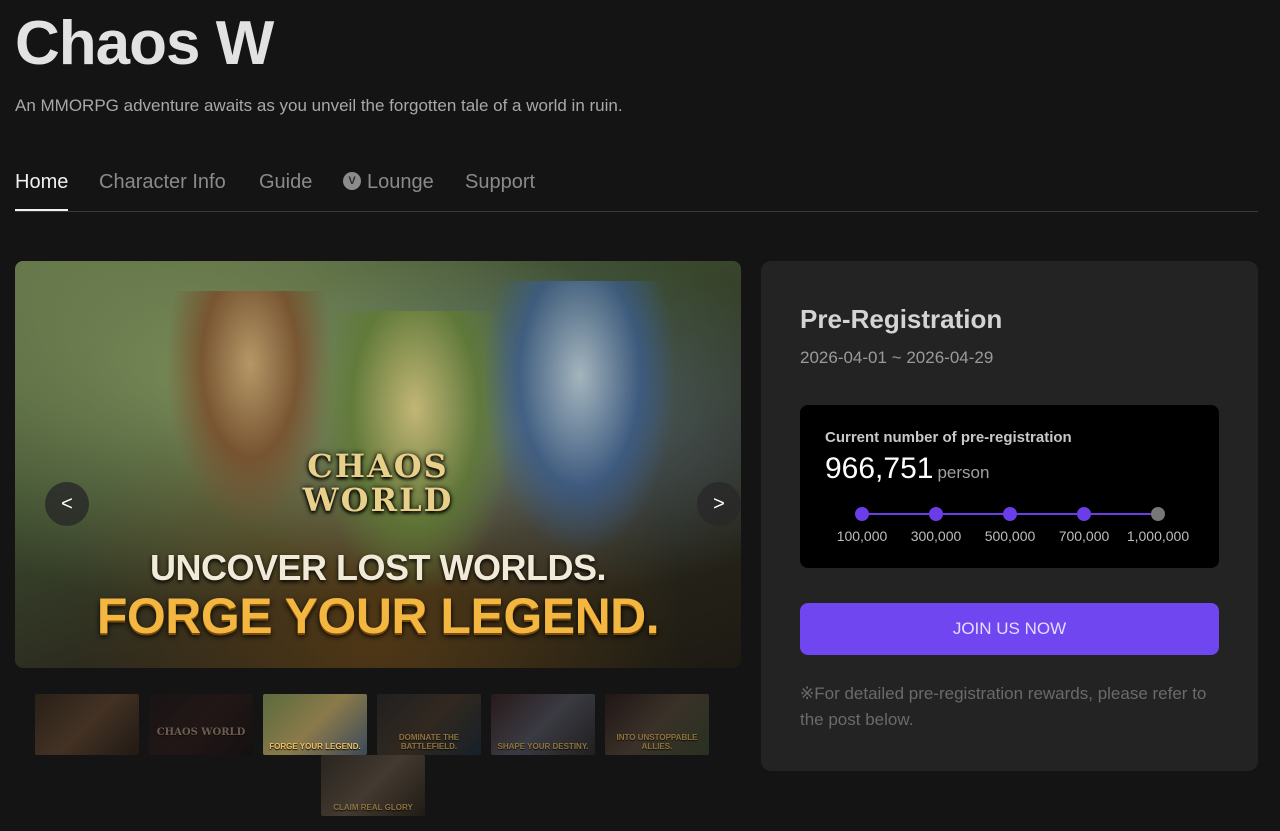  What do you see at coordinates (373, 807) in the screenshot?
I see `thumbnail-caption: CLAIM REAL GLORY` at bounding box center [373, 807].